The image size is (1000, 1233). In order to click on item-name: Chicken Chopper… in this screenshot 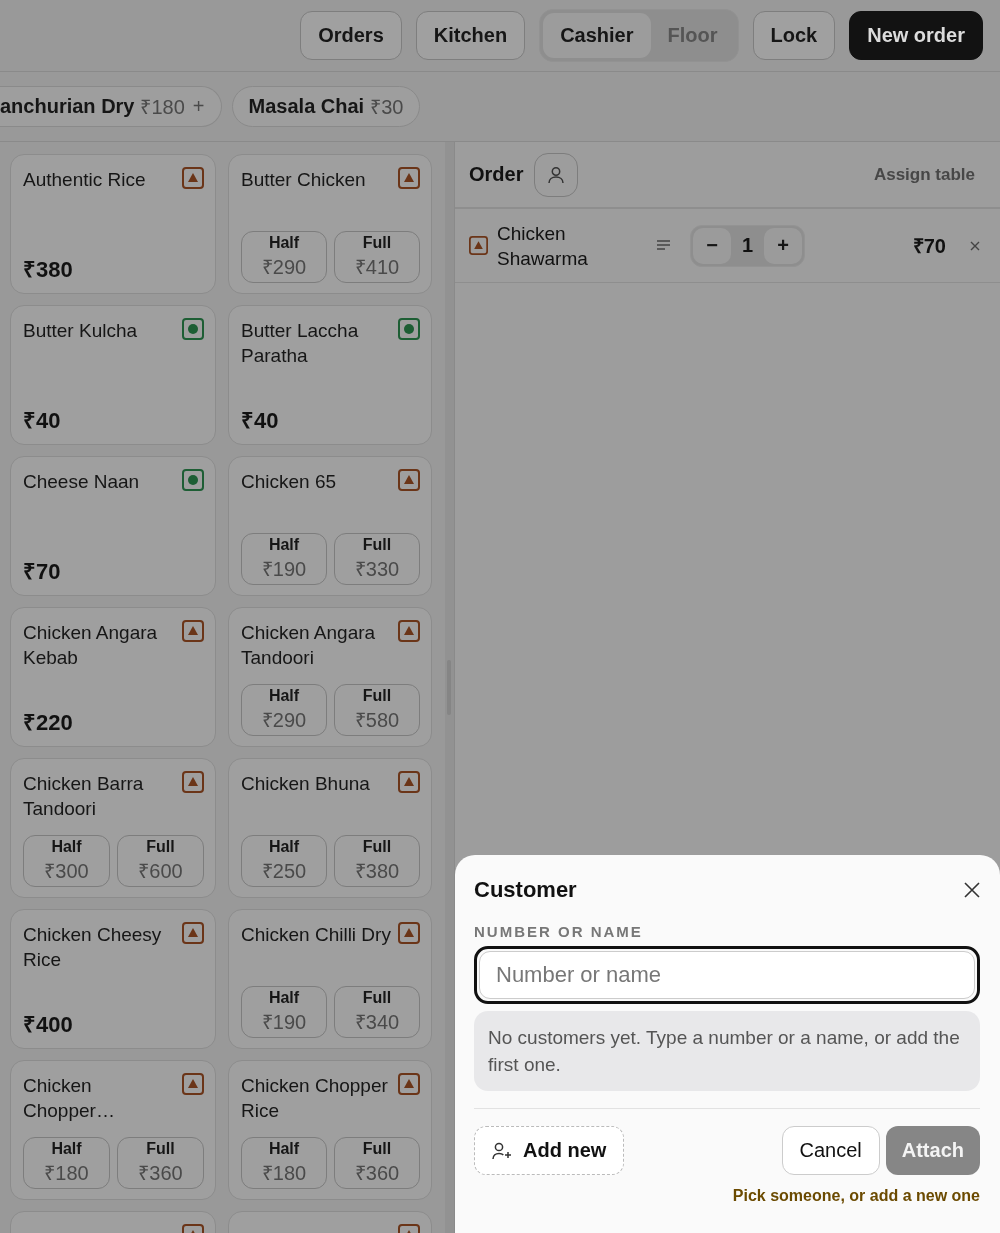, I will do `click(69, 1098)`.